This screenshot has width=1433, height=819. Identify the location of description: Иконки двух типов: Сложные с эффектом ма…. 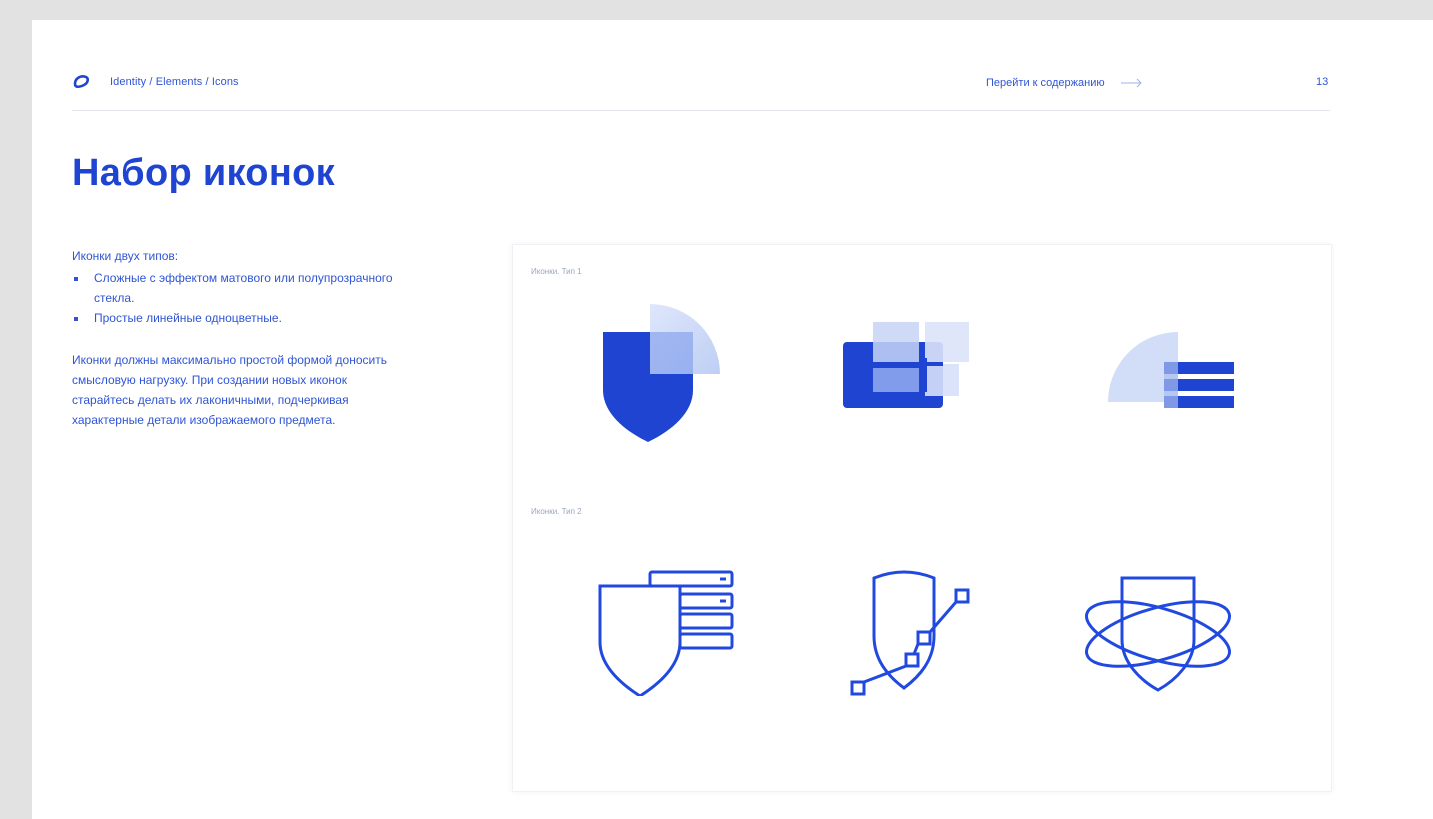
(242, 338).